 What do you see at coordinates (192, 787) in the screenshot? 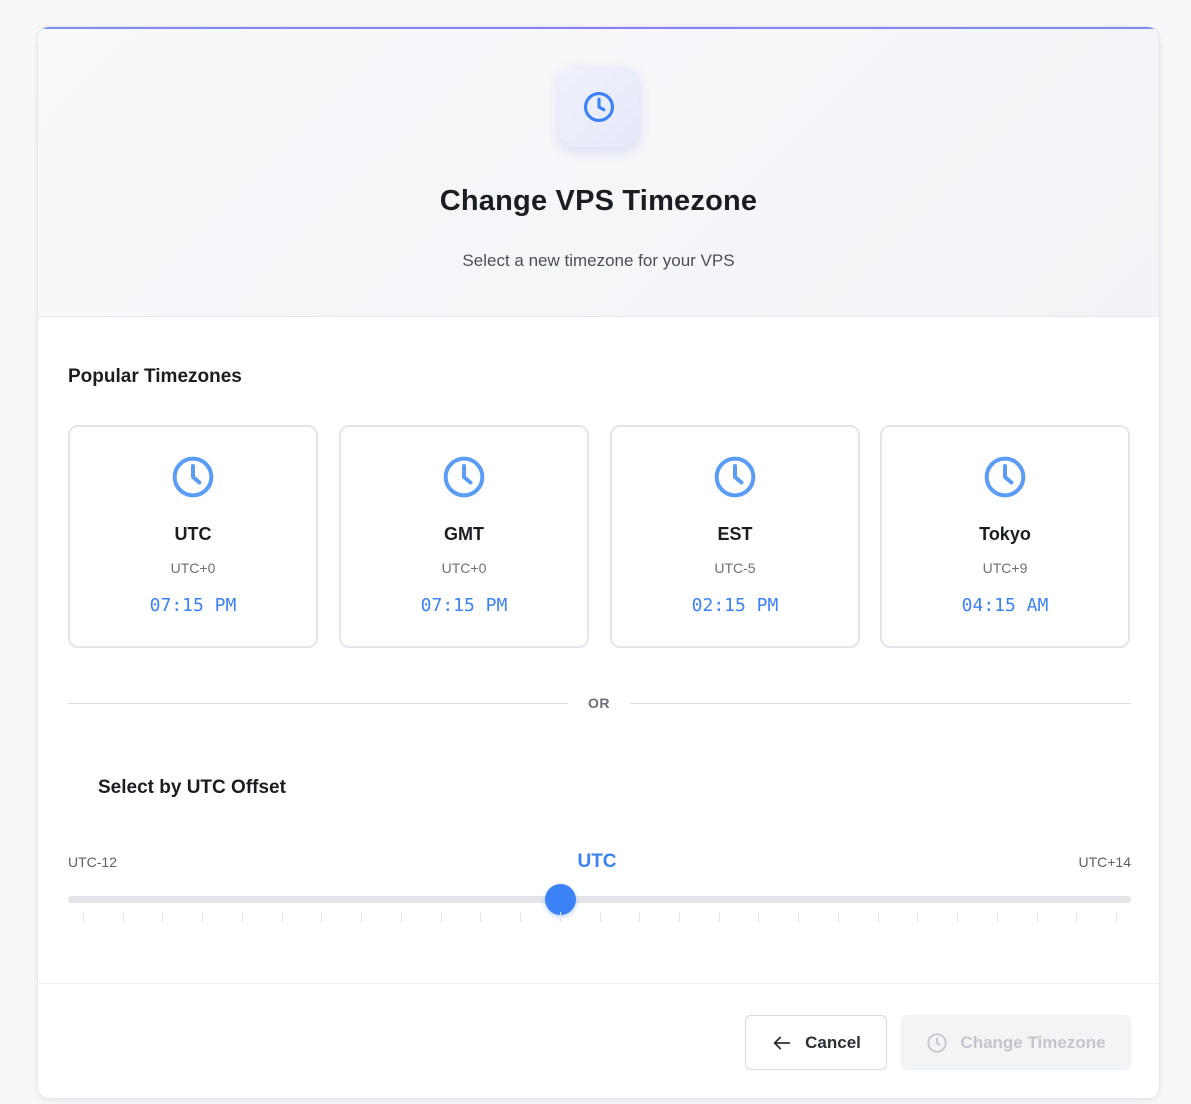
I see `utc-offset-heading: Select by UTC Offset` at bounding box center [192, 787].